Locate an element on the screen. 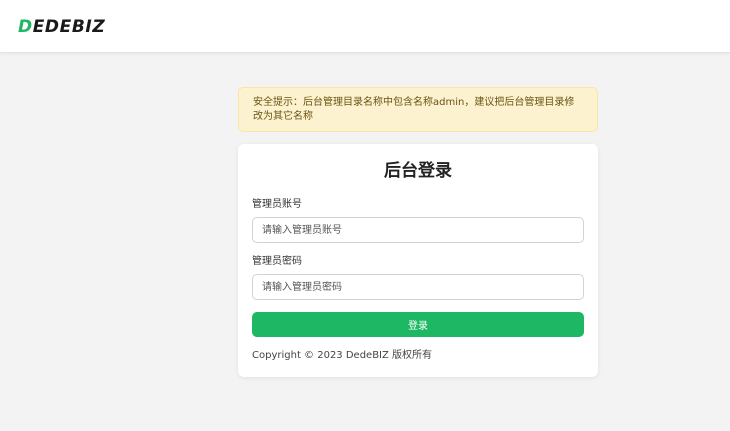 The image size is (730, 431). password-label: 管理员密码 is located at coordinates (277, 261).